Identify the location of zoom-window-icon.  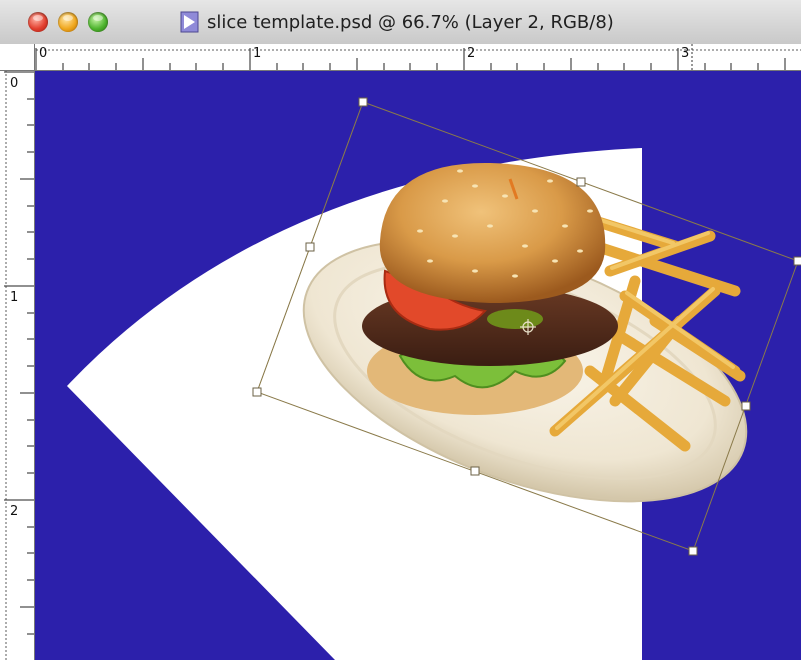
(98, 22).